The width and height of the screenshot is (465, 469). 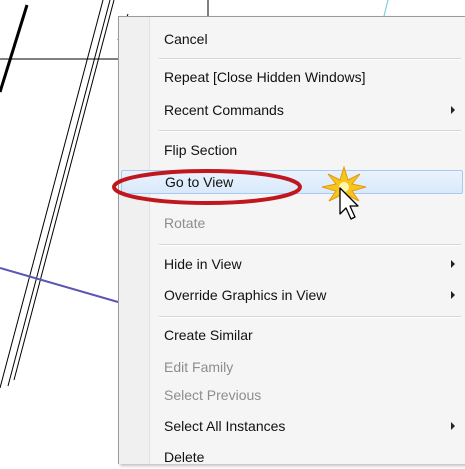 I want to click on menu-item-label: Override Graphics in View, so click(x=245, y=295).